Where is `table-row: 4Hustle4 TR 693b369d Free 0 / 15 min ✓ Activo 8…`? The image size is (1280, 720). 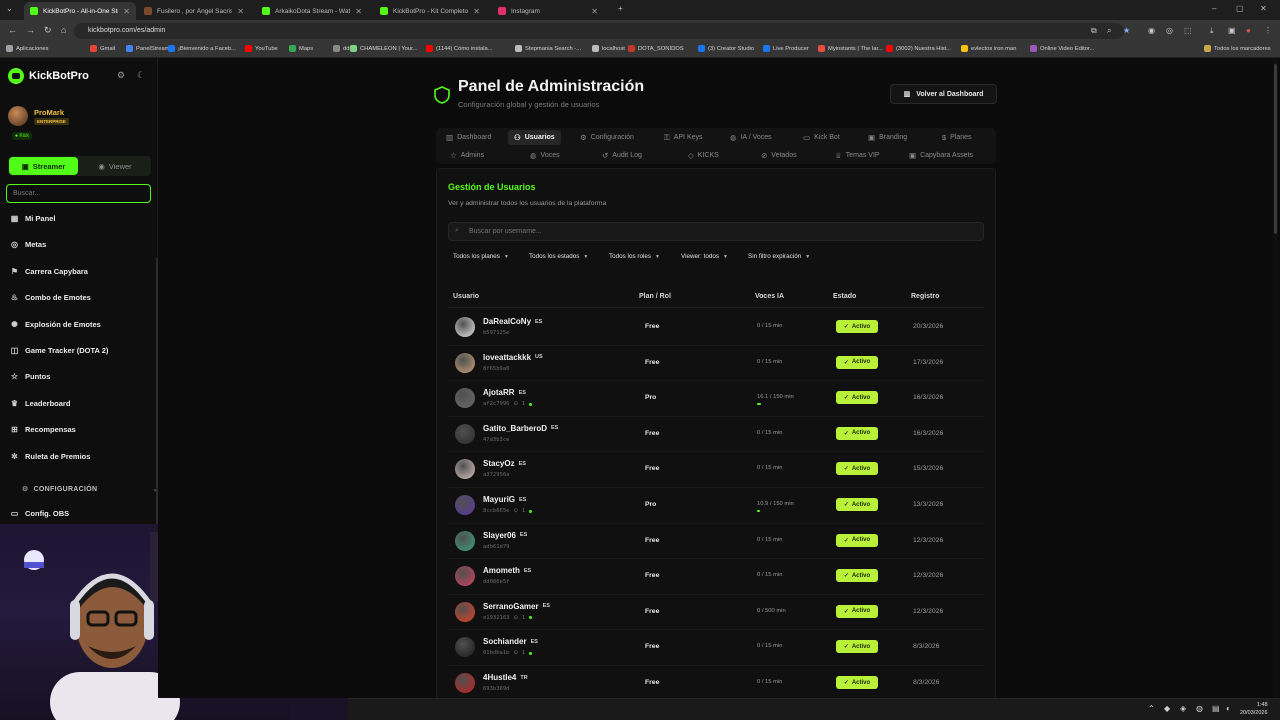
table-row: 4Hustle4 TR 693b369d Free 0 / 15 min ✓ Activo 8… is located at coordinates (716, 684).